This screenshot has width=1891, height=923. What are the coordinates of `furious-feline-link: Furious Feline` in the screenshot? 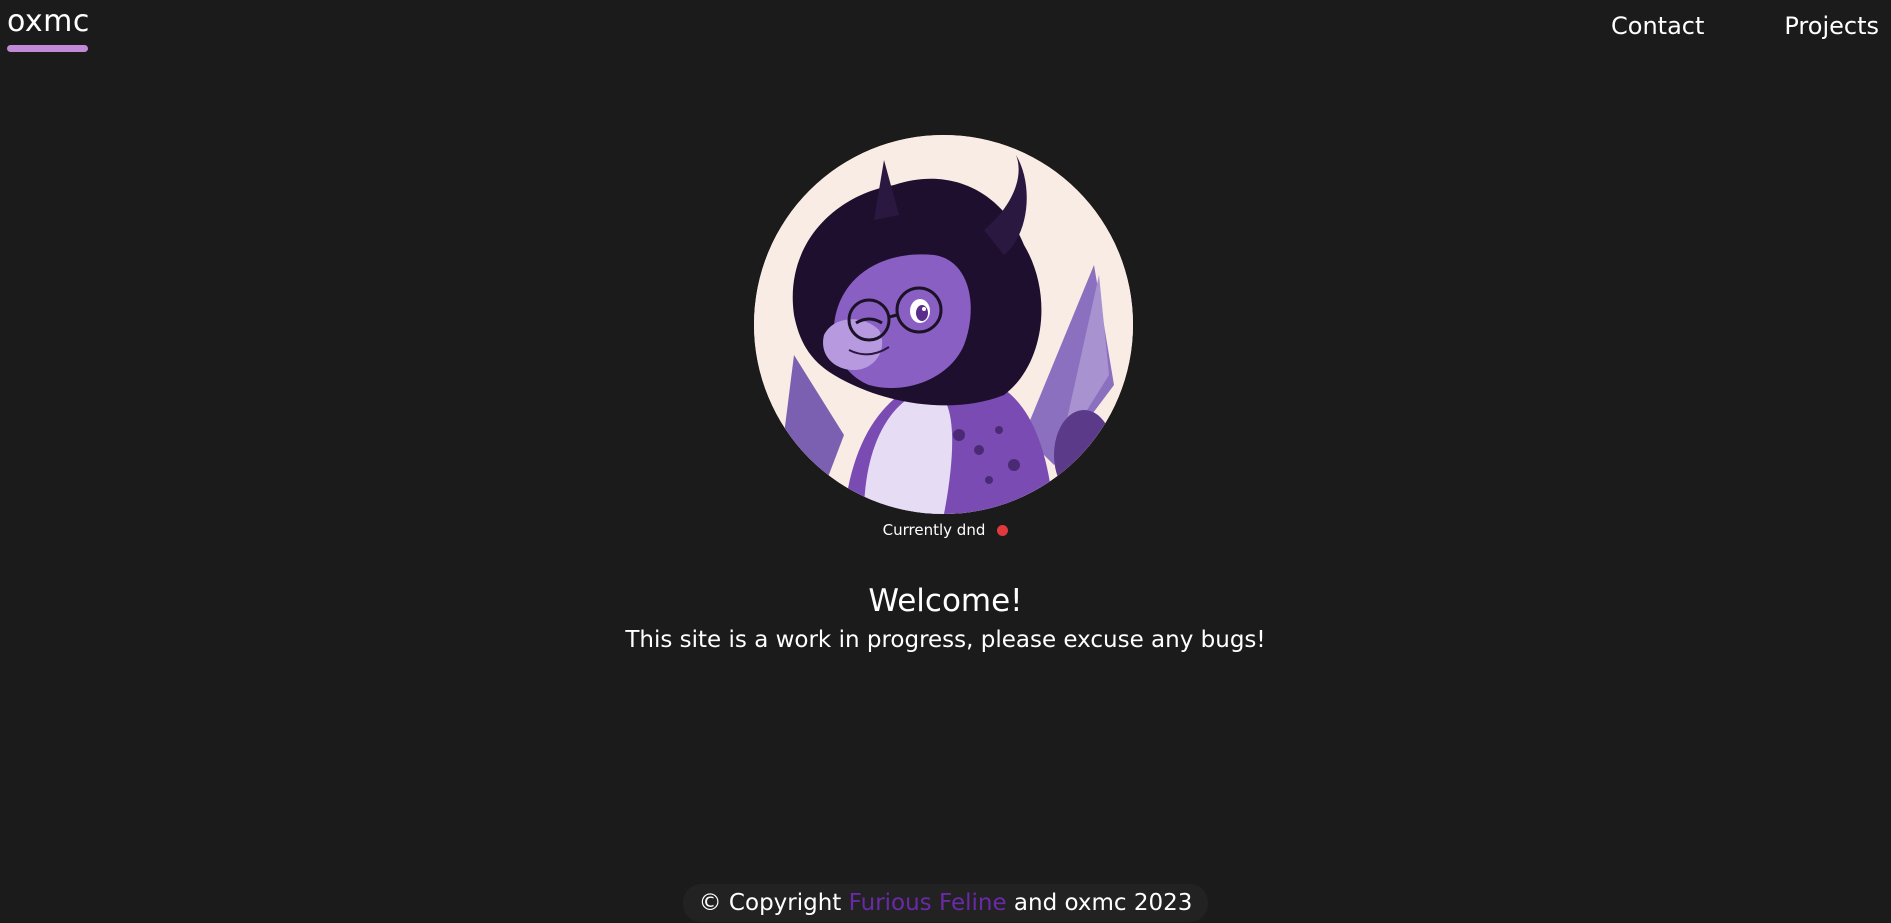 It's located at (928, 903).